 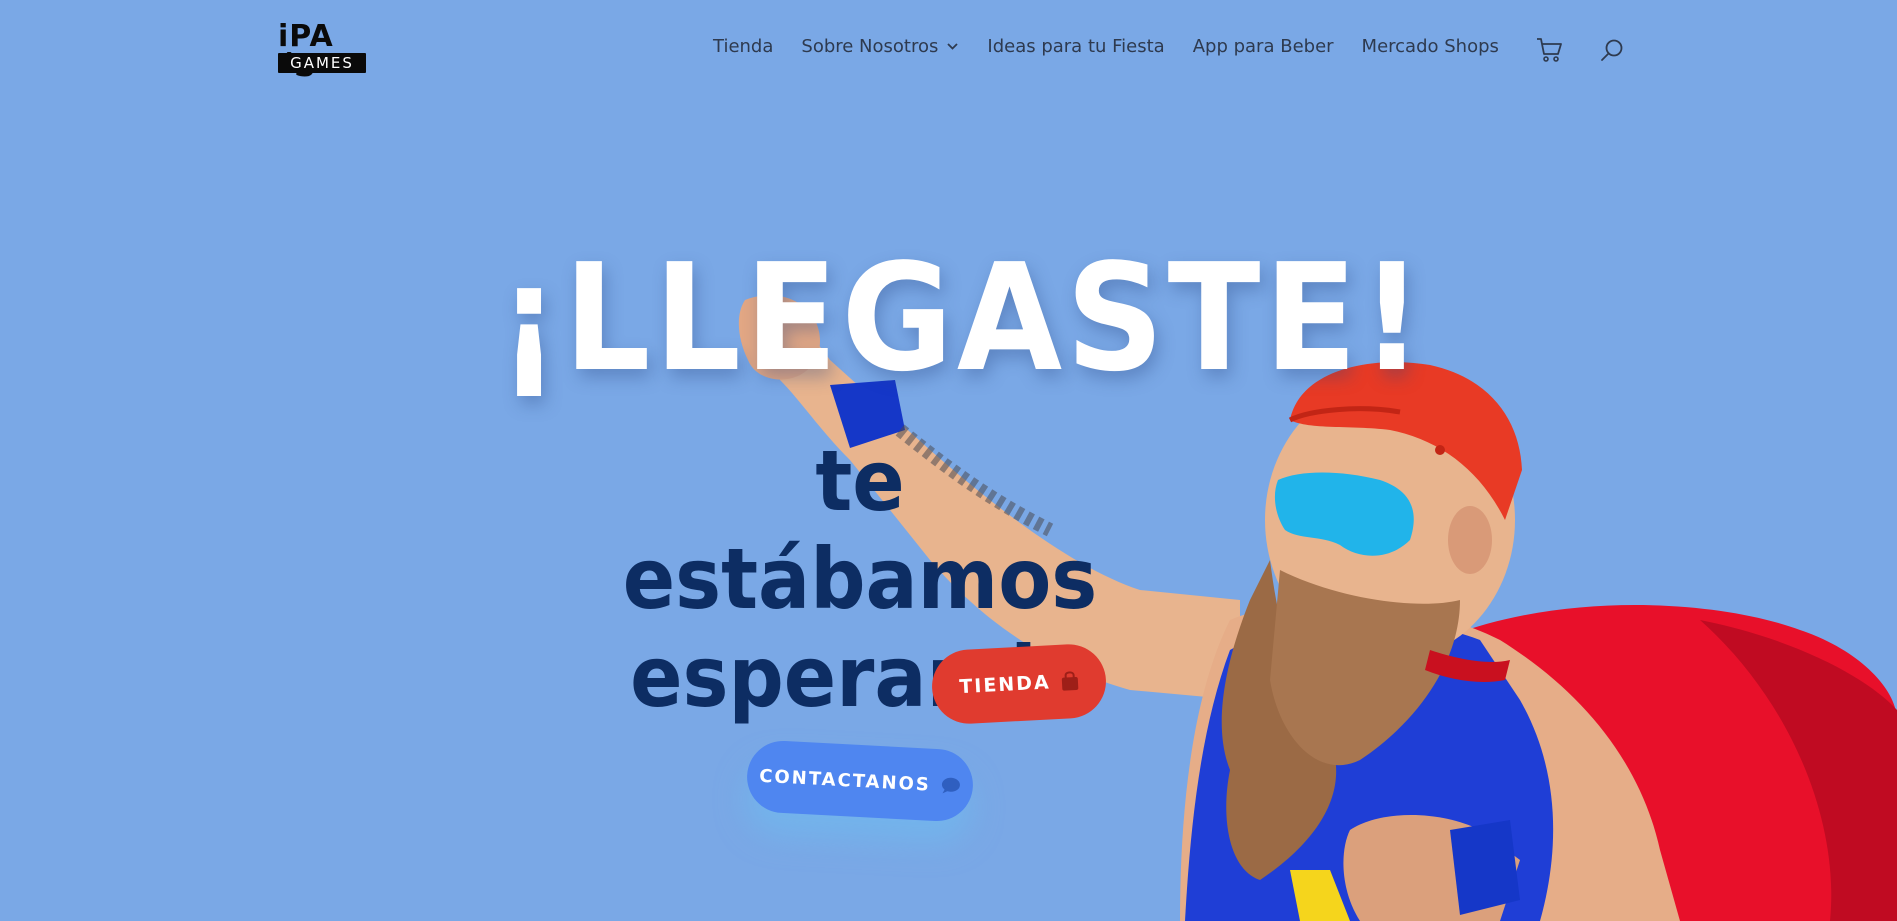 What do you see at coordinates (860, 530) in the screenshot?
I see `hero-subtitle-line-1: te estábamos` at bounding box center [860, 530].